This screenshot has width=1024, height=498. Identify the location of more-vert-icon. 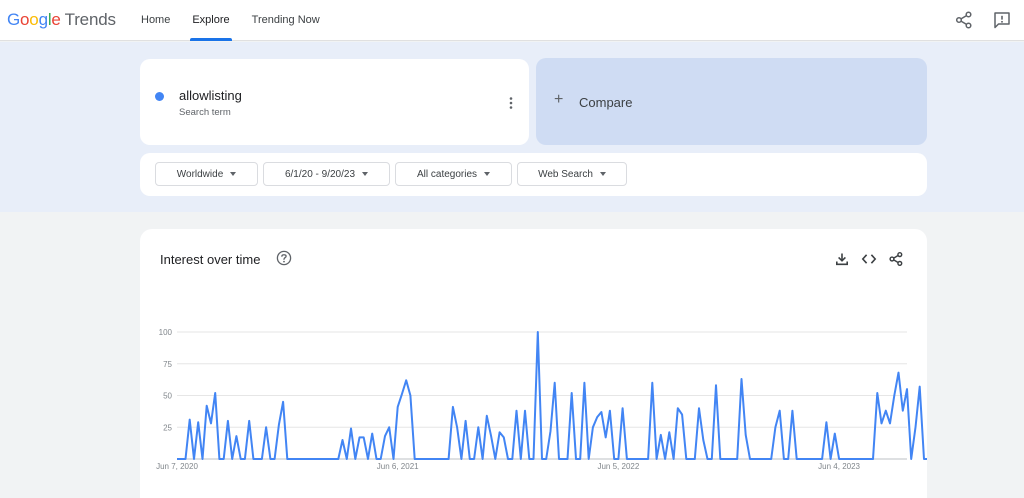
(511, 103).